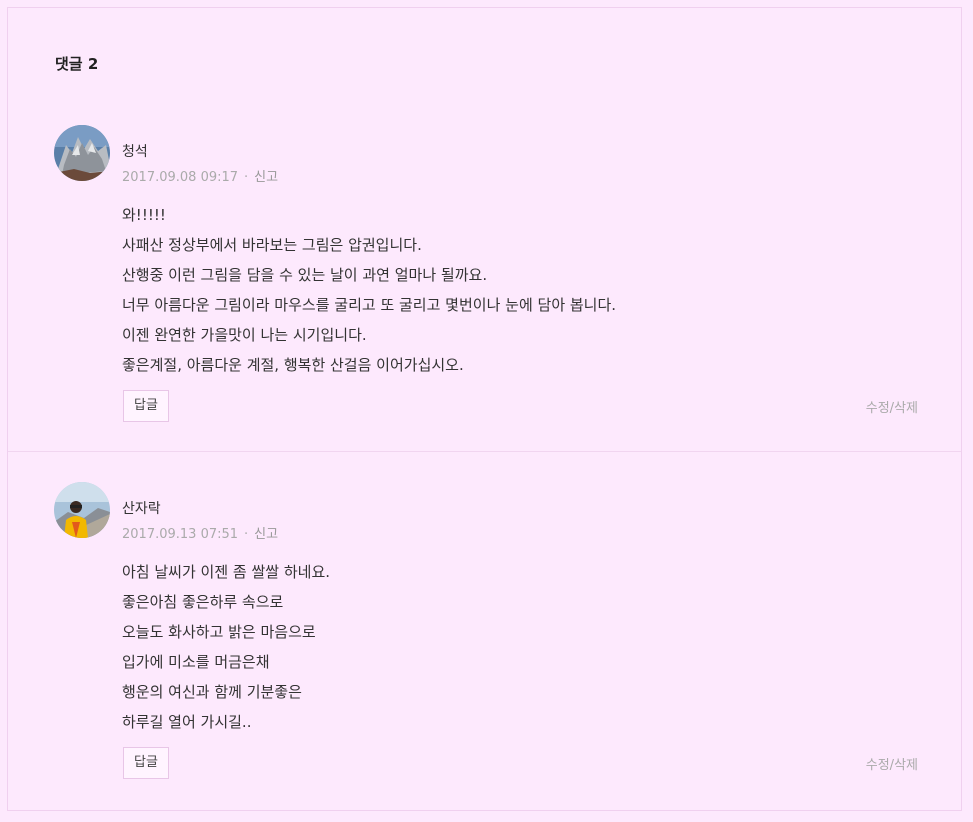  I want to click on comment-count-heading: 댓글 2, so click(77, 64).